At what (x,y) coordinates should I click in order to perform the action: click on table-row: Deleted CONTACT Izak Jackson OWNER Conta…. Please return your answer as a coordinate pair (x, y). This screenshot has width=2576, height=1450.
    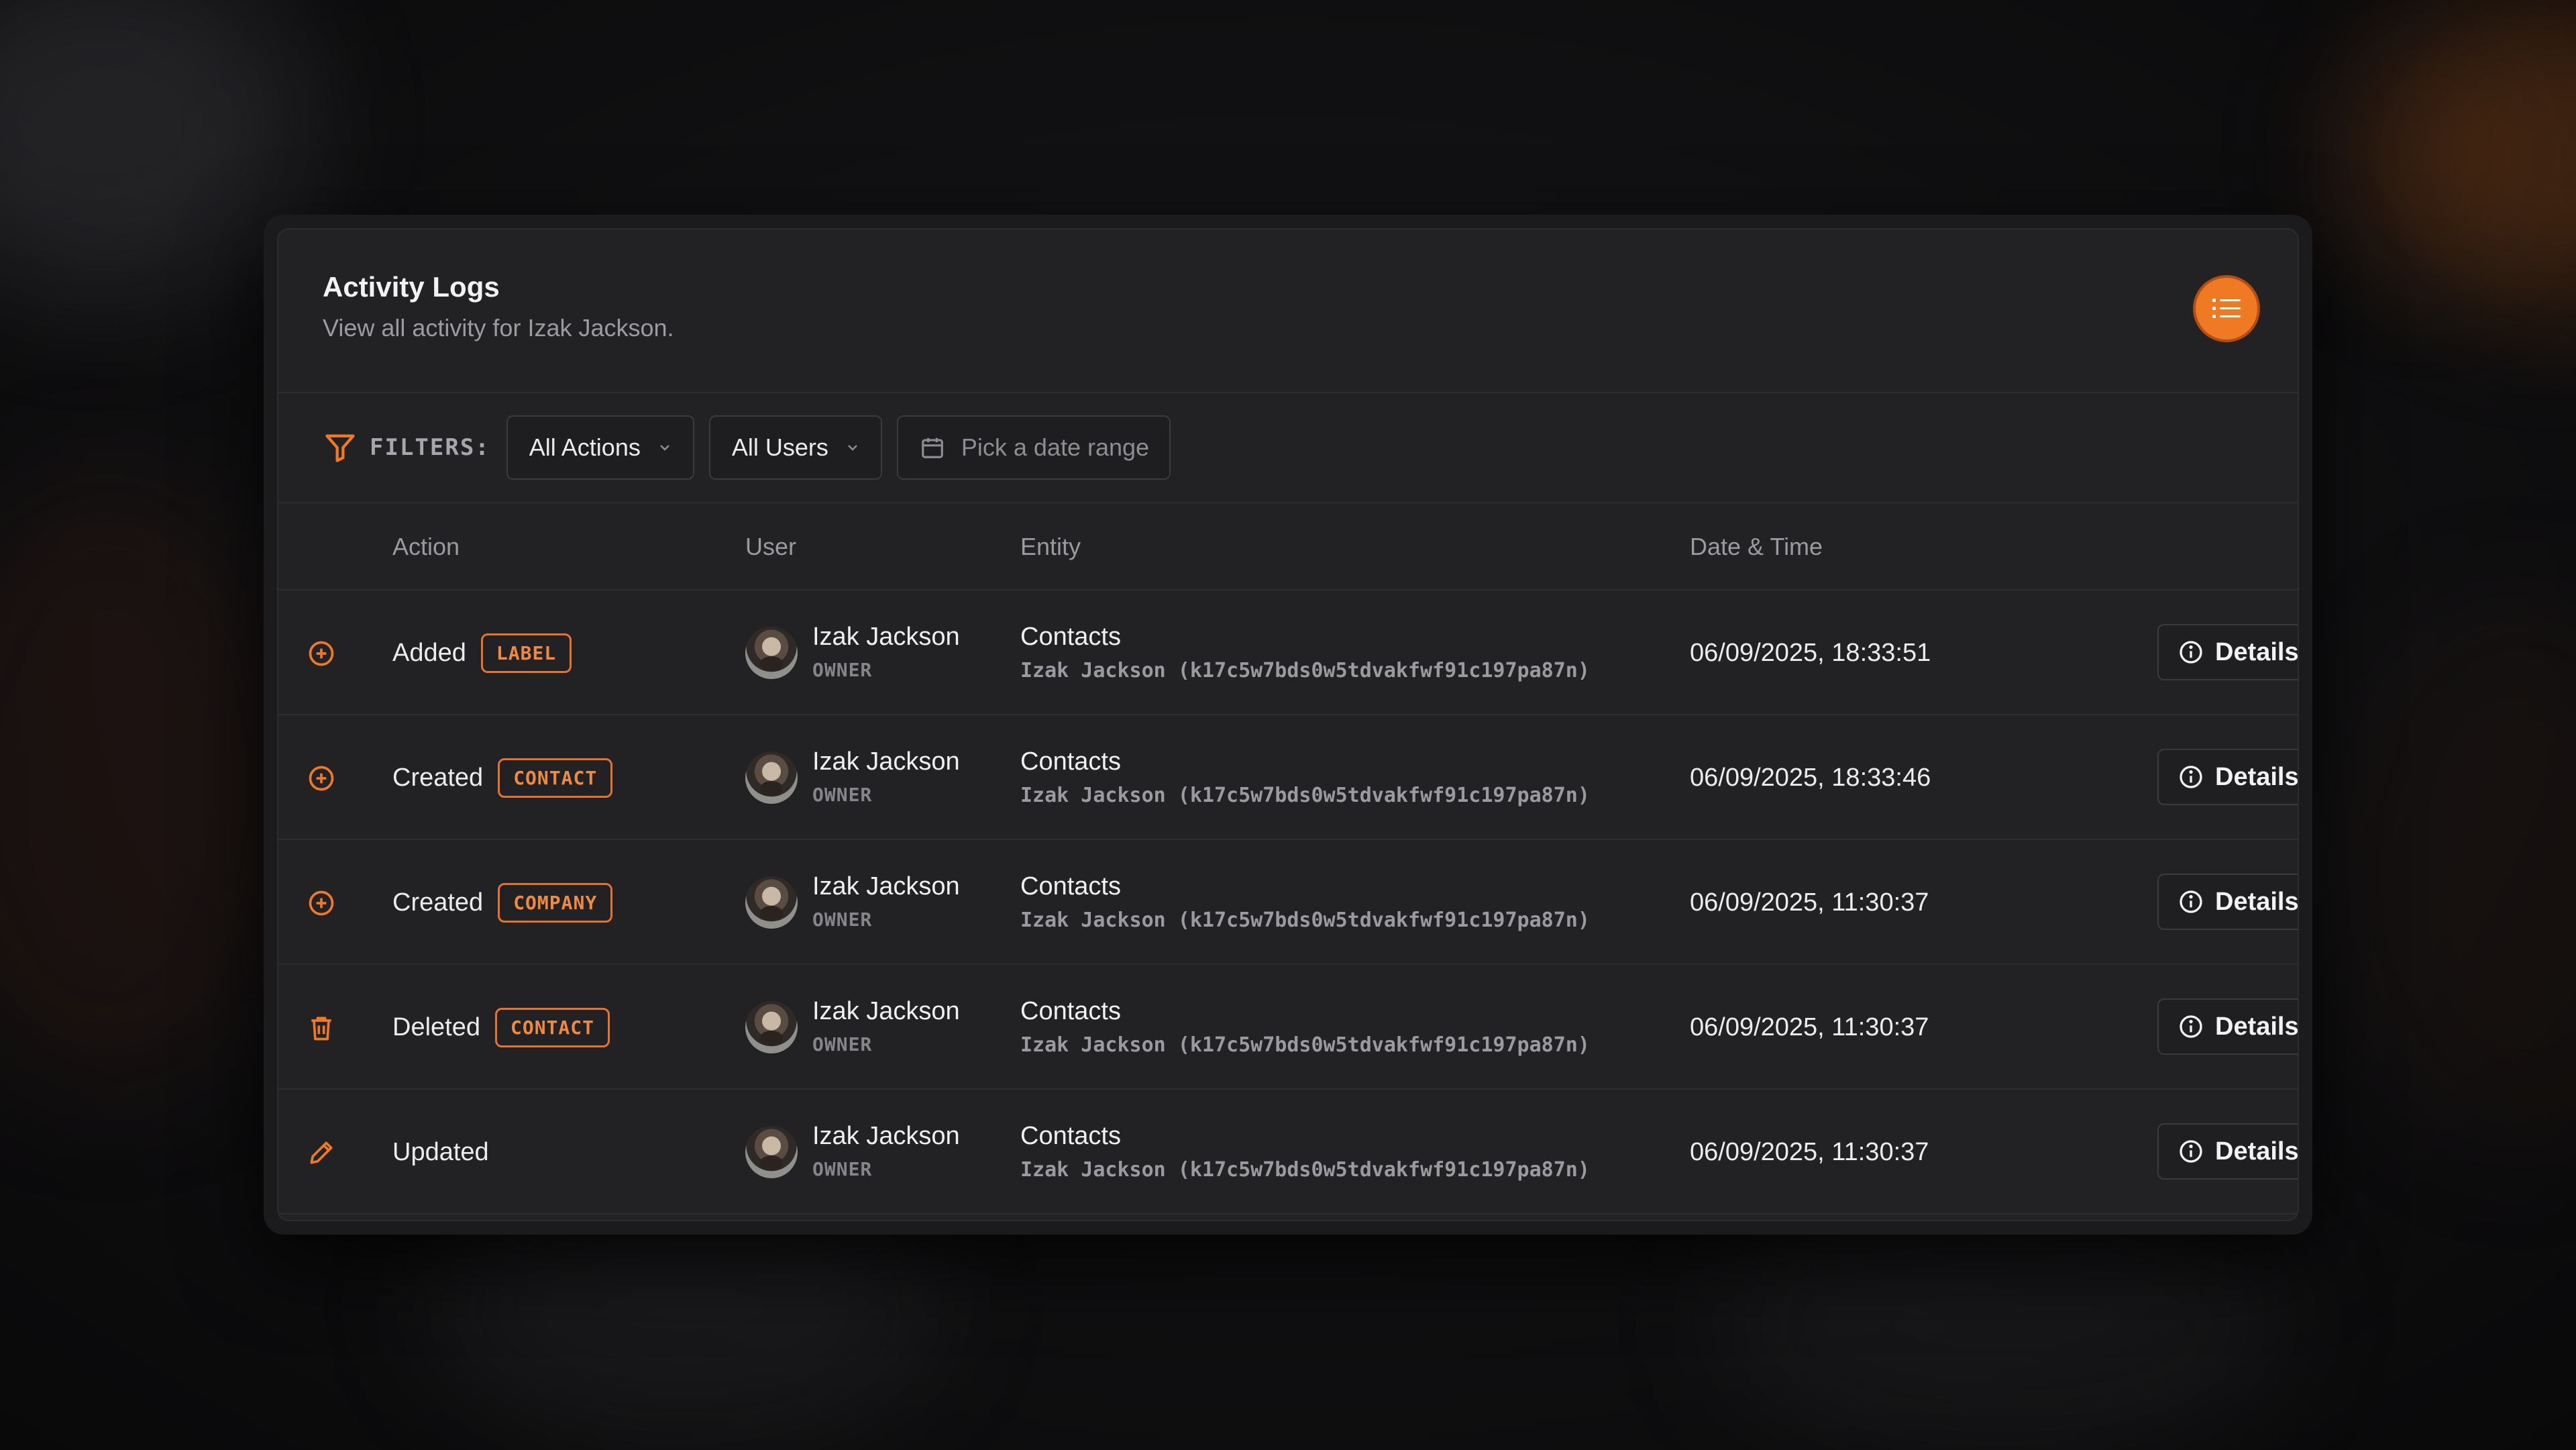
    Looking at the image, I should click on (1288, 1027).